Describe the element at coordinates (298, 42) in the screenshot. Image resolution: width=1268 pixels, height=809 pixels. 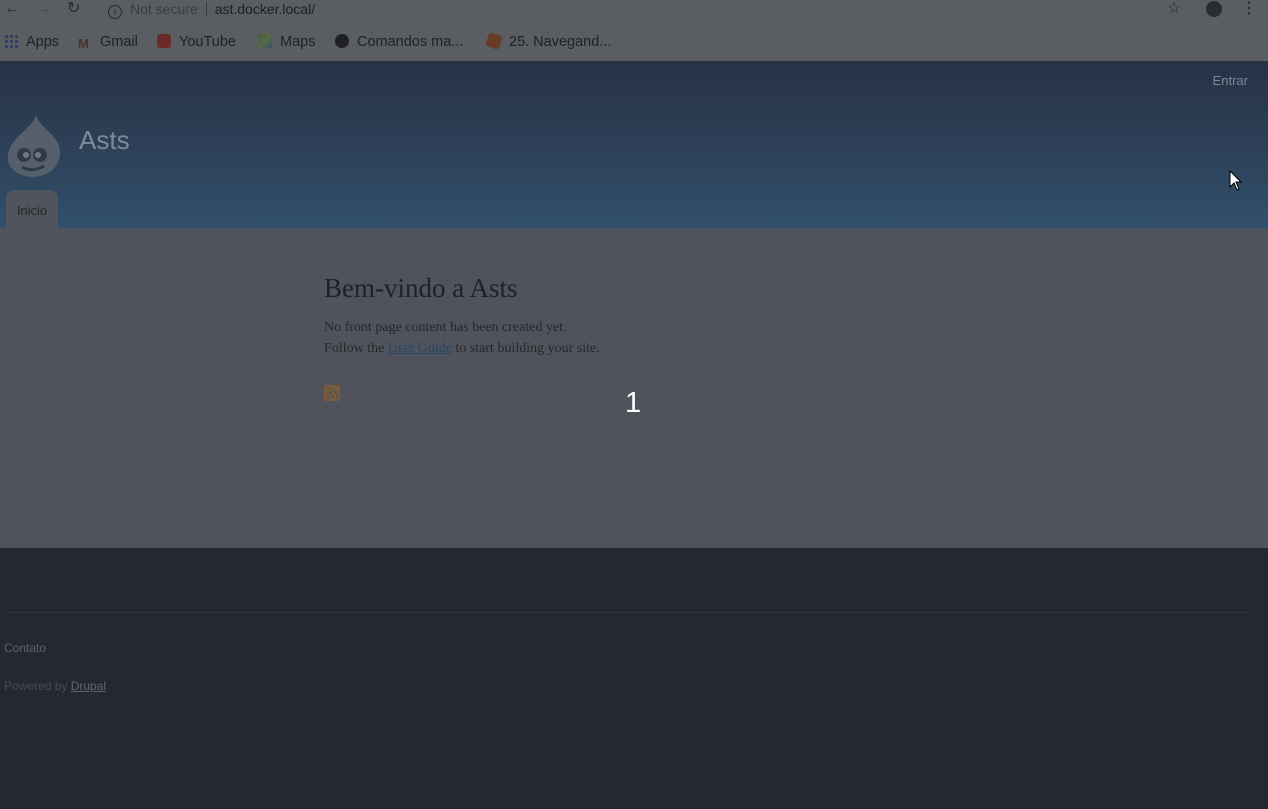
I see `bookmark-label: Maps` at that location.